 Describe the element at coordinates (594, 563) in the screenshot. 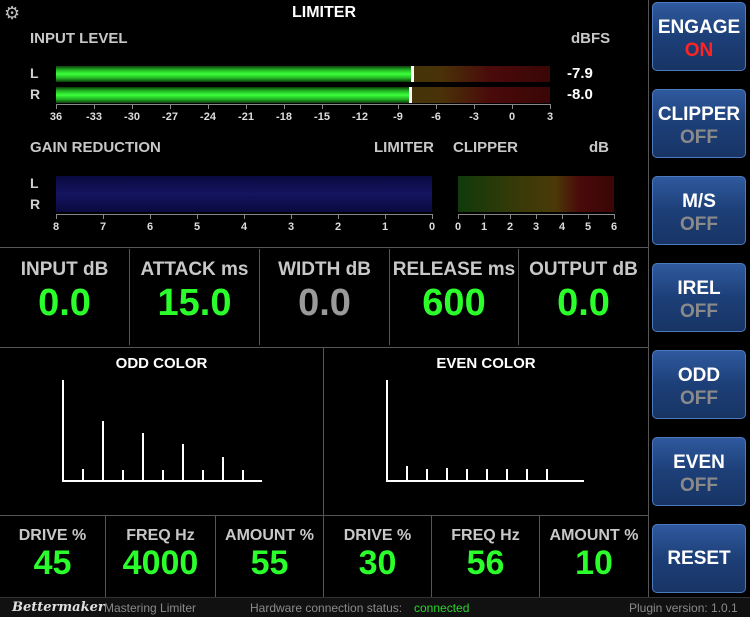

I see `even-amount-value: 10` at that location.